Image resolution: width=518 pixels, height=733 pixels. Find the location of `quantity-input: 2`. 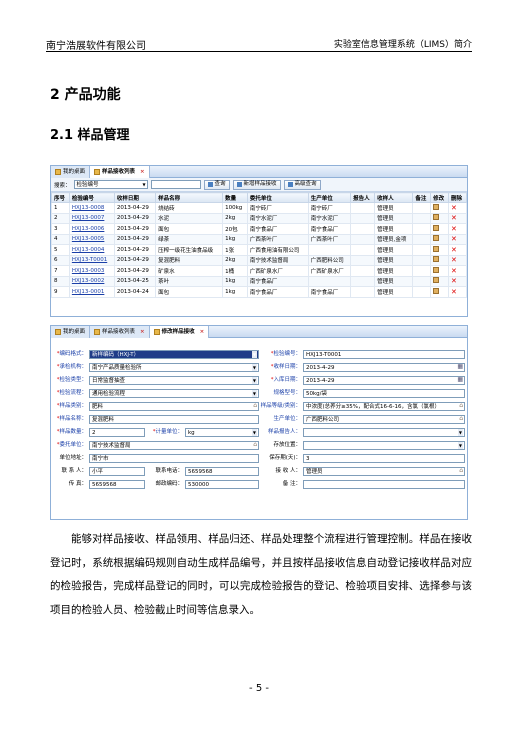

quantity-input: 2 is located at coordinates (117, 432).